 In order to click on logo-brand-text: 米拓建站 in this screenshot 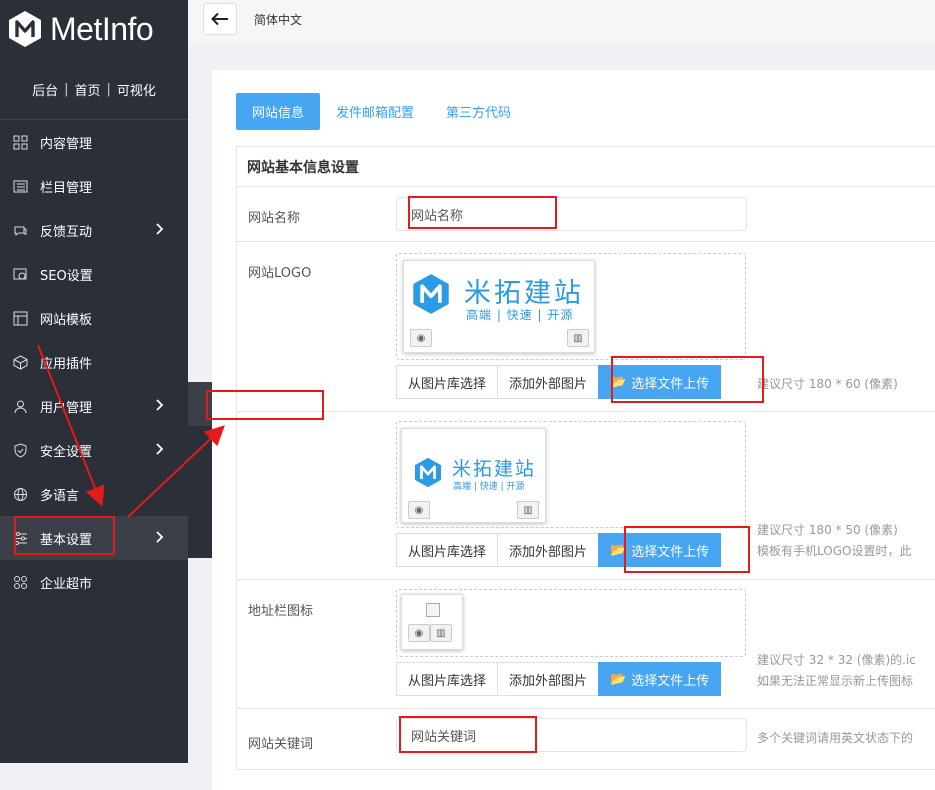, I will do `click(524, 293)`.